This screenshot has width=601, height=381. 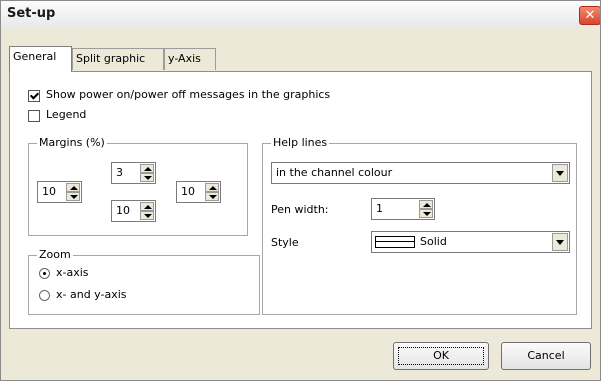 I want to click on show-power-messages-checkbox, so click(x=34, y=96).